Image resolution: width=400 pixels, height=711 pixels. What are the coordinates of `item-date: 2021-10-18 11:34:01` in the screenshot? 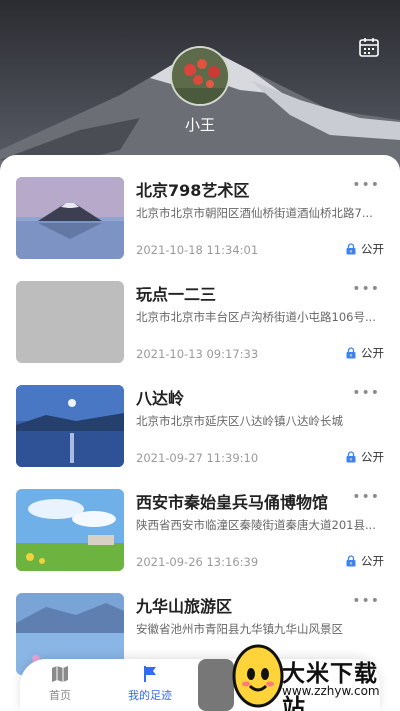 It's located at (197, 250).